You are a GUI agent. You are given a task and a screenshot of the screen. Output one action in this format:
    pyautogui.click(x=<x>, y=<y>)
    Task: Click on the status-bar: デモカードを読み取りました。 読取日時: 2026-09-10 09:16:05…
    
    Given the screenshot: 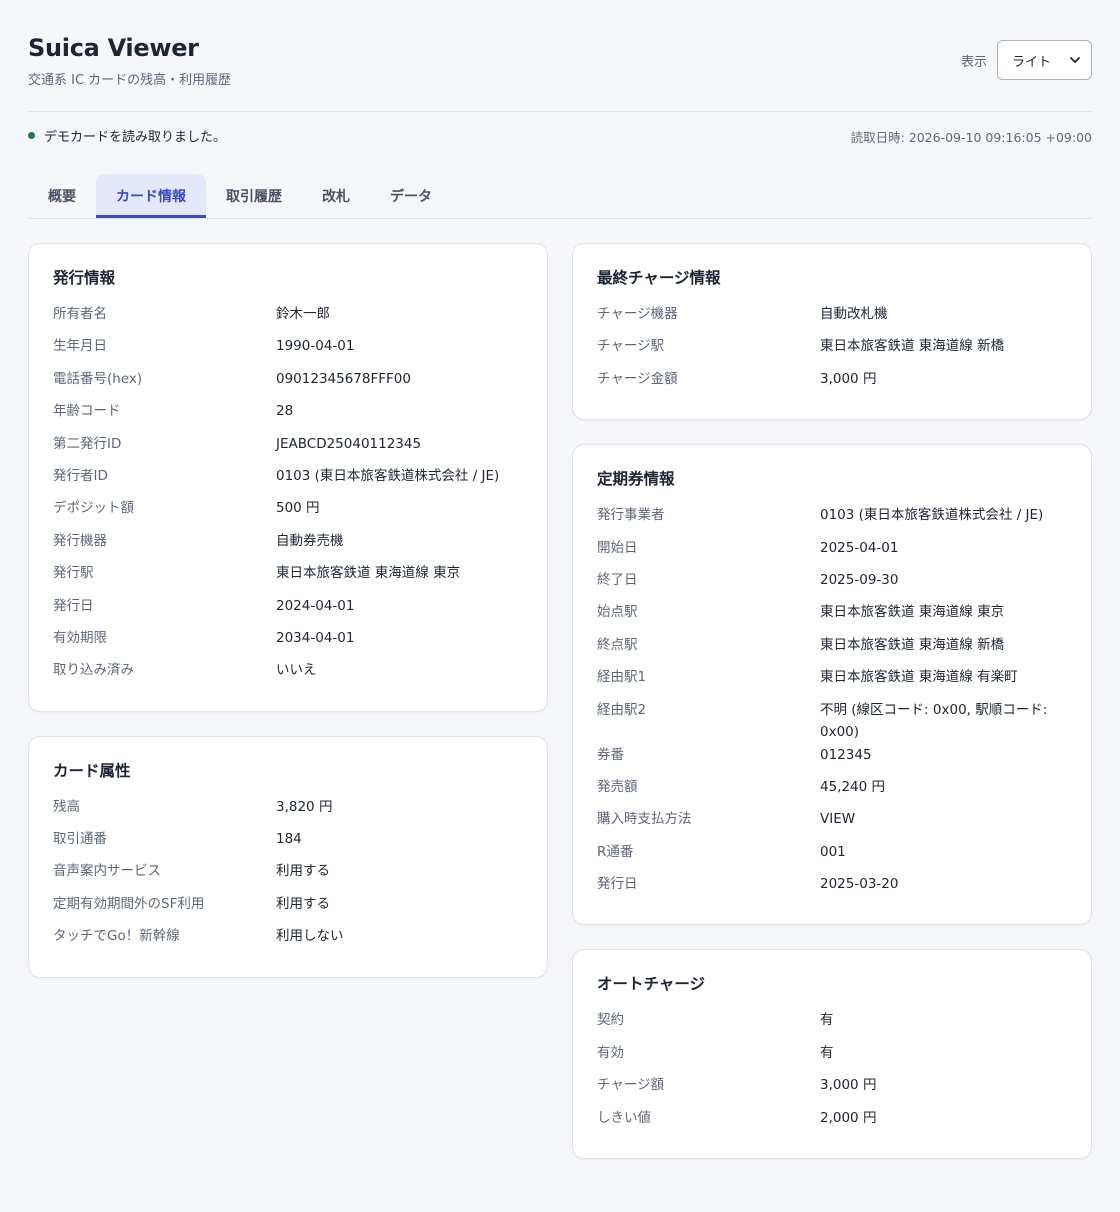 What is the action you would take?
    pyautogui.click(x=560, y=134)
    